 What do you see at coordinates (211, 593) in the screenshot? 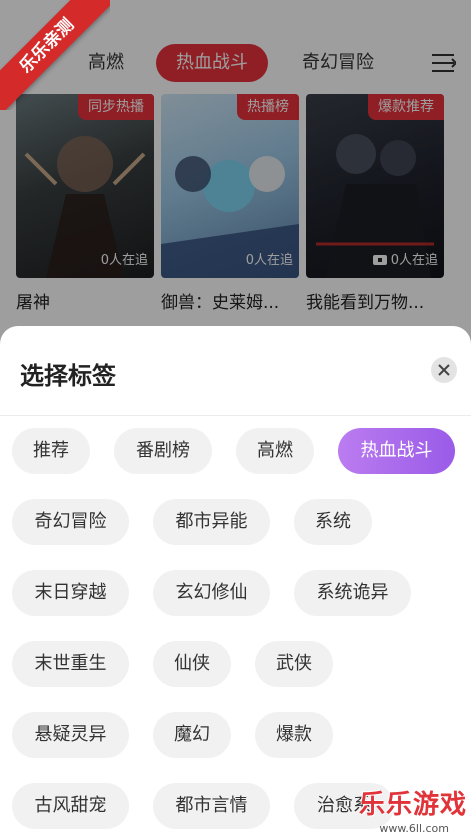
I see `tag-option: 玄幻修仙` at bounding box center [211, 593].